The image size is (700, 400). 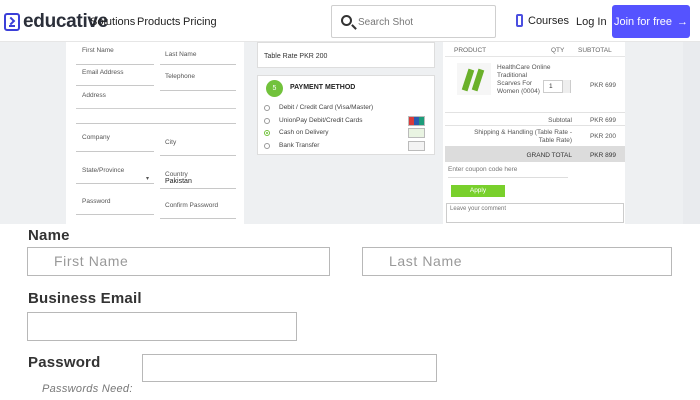 I want to click on first-name-field, so click(x=115, y=64).